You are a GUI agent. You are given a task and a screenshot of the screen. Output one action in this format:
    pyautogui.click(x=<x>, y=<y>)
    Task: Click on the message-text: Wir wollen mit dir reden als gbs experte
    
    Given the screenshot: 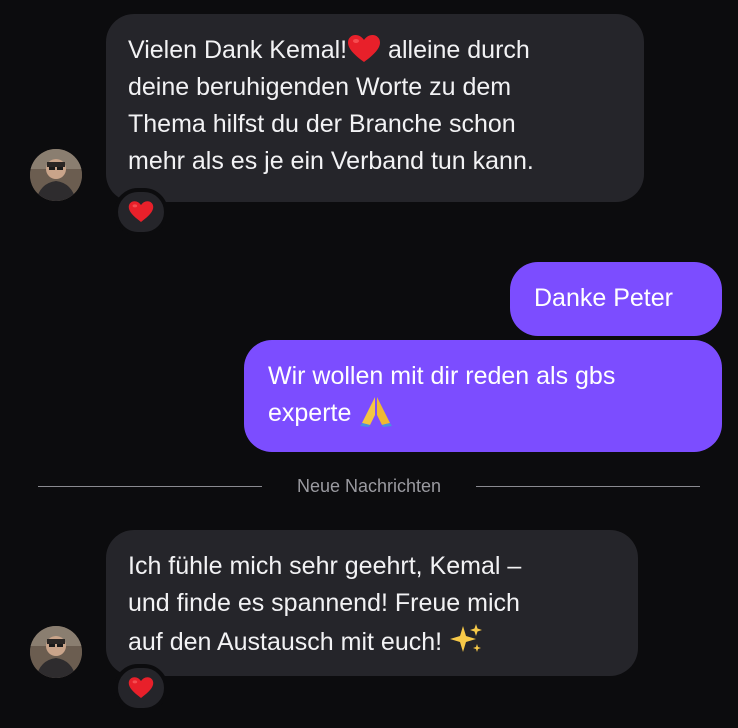 What is the action you would take?
    pyautogui.click(x=442, y=394)
    